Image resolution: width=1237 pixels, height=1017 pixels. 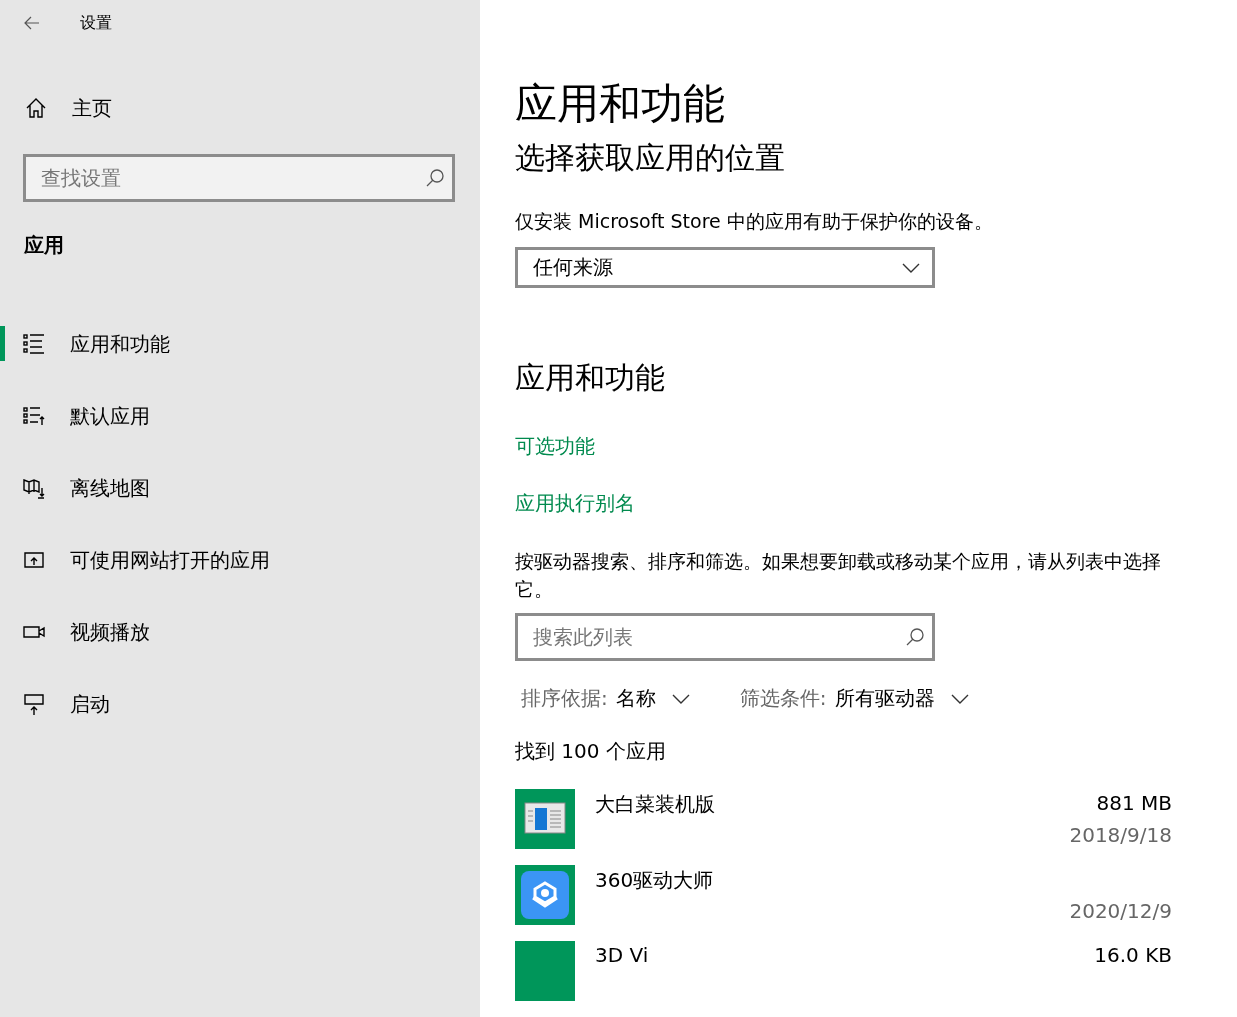 I want to click on section-heading: 应用和功能, so click(x=590, y=378).